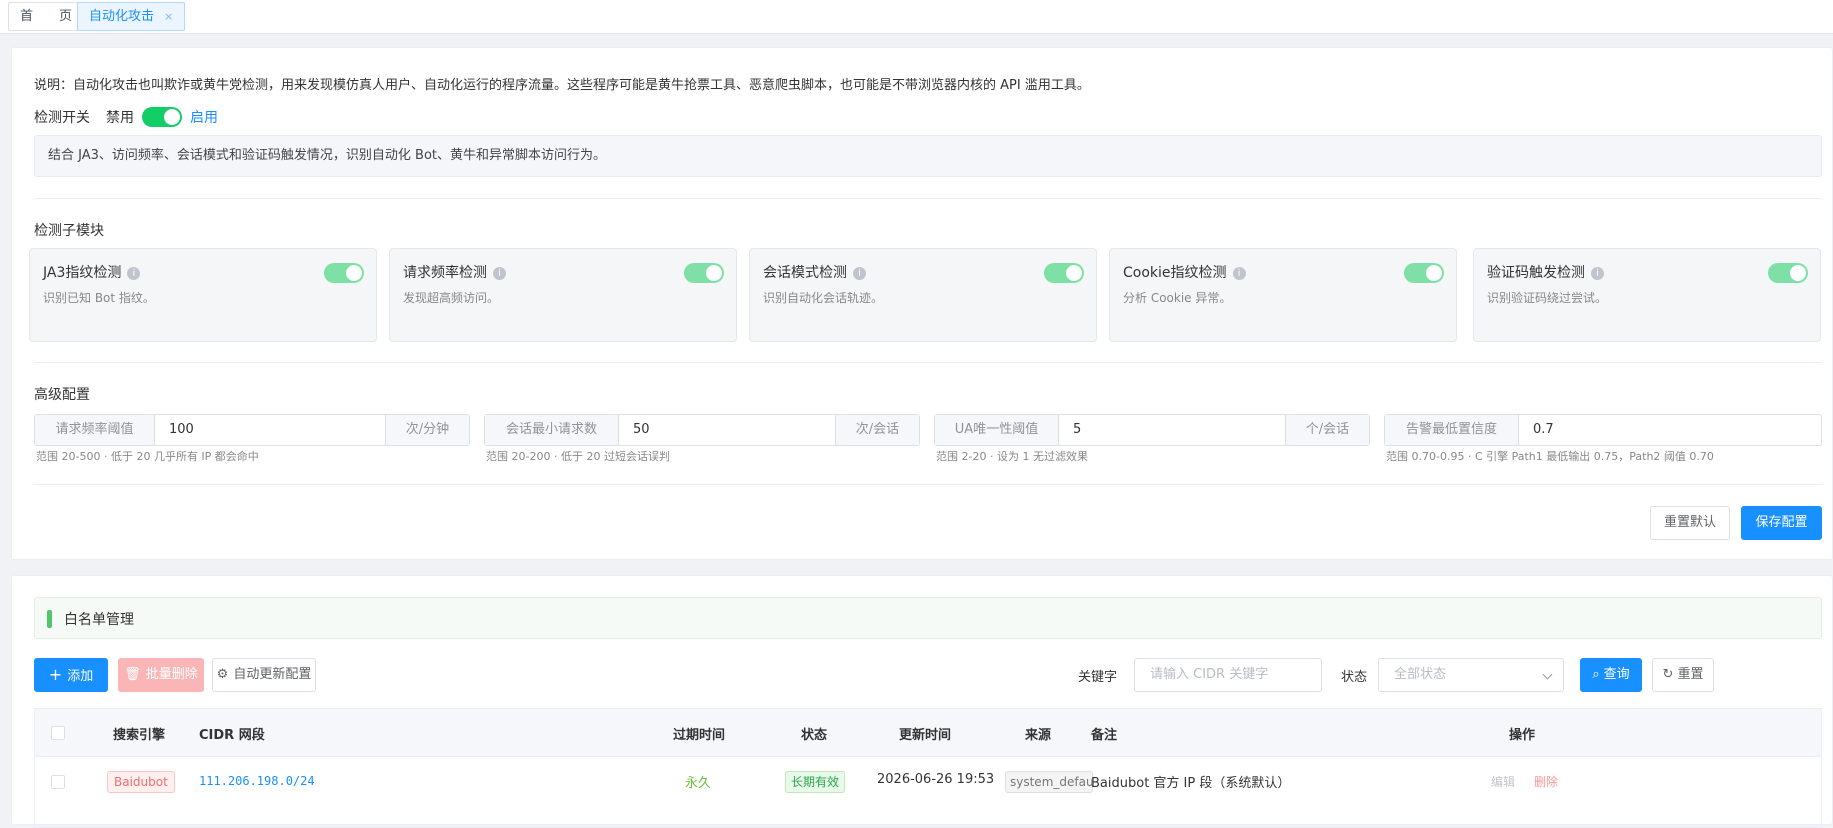 The image size is (1833, 828). I want to click on whitelist-title: 白名单管理, so click(99, 620).